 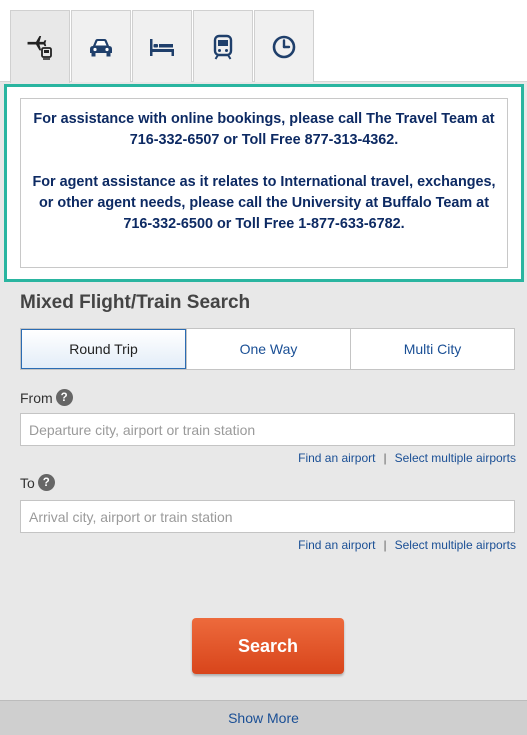 I want to click on booking-type-tabs, so click(x=263, y=41).